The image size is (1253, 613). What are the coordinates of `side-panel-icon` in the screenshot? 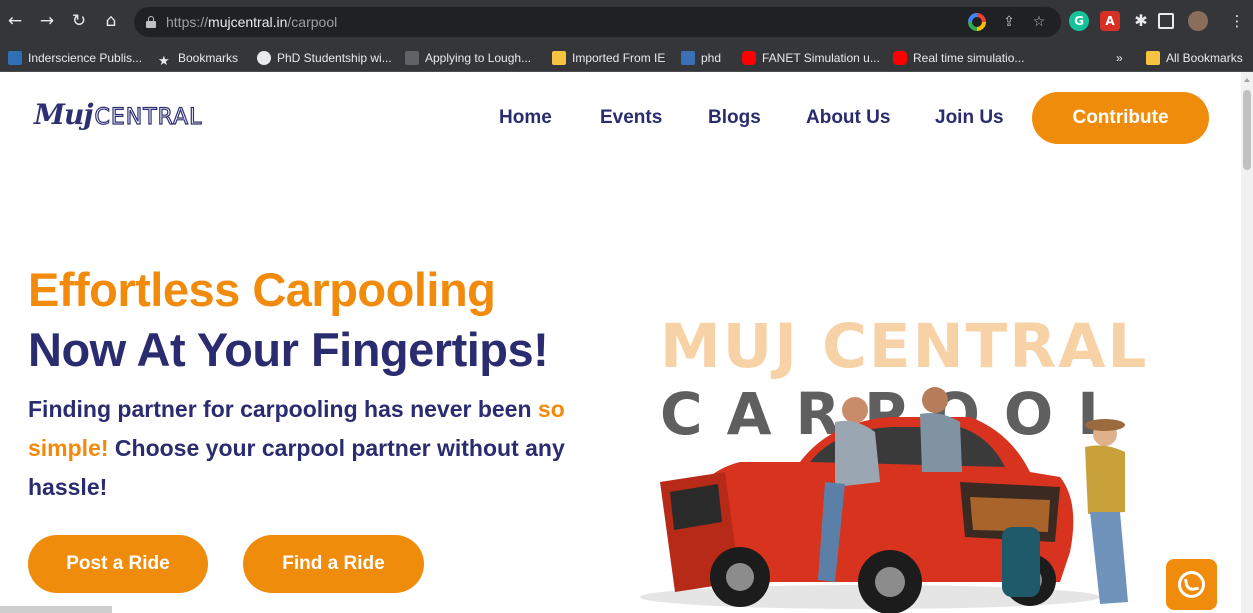 It's located at (1166, 21).